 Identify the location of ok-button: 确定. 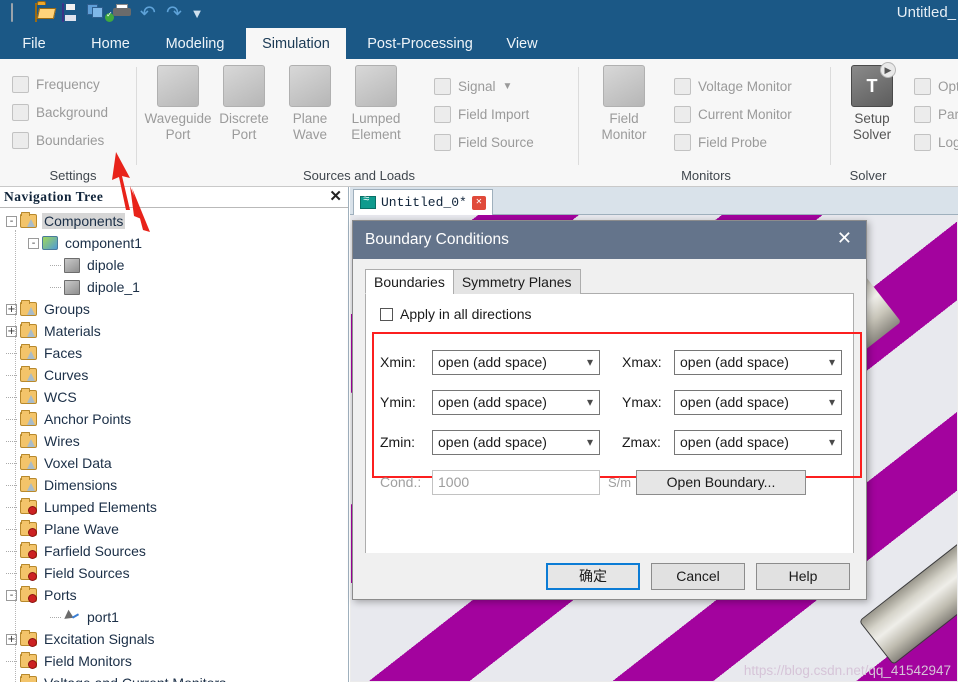
(593, 576).